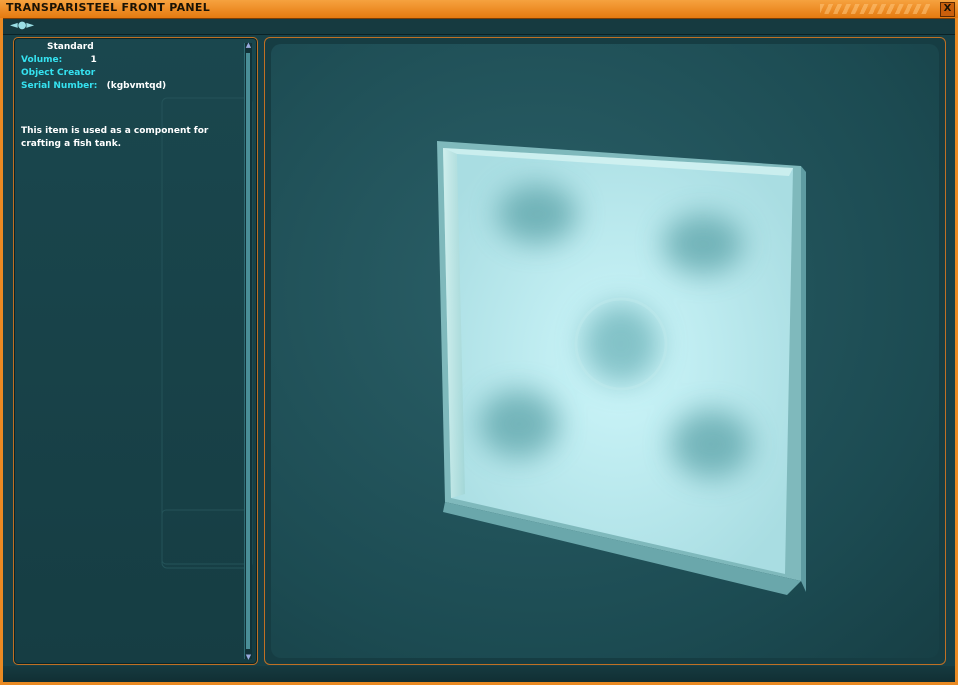 This screenshot has height=685, width=958. I want to click on serial-value: (kgbvmtqd), so click(136, 86).